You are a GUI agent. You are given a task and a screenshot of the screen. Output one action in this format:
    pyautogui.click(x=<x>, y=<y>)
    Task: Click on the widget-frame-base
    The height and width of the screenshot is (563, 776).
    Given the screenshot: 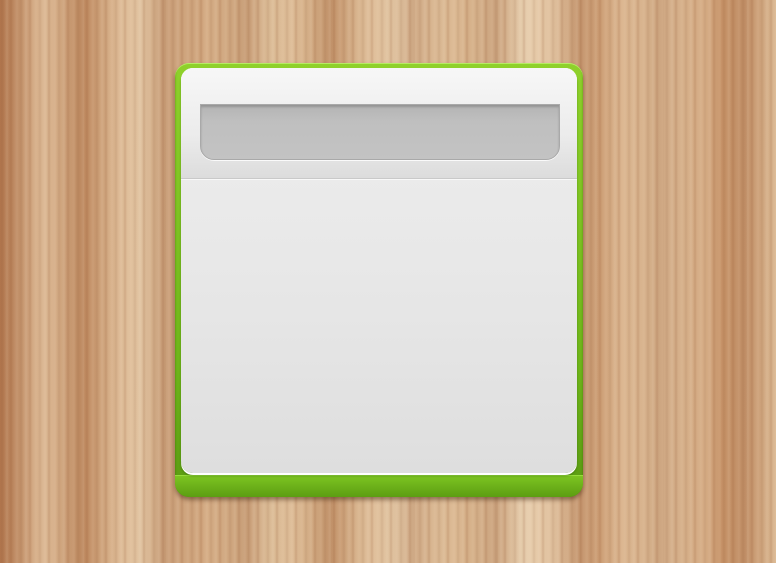 What is the action you would take?
    pyautogui.click(x=379, y=486)
    